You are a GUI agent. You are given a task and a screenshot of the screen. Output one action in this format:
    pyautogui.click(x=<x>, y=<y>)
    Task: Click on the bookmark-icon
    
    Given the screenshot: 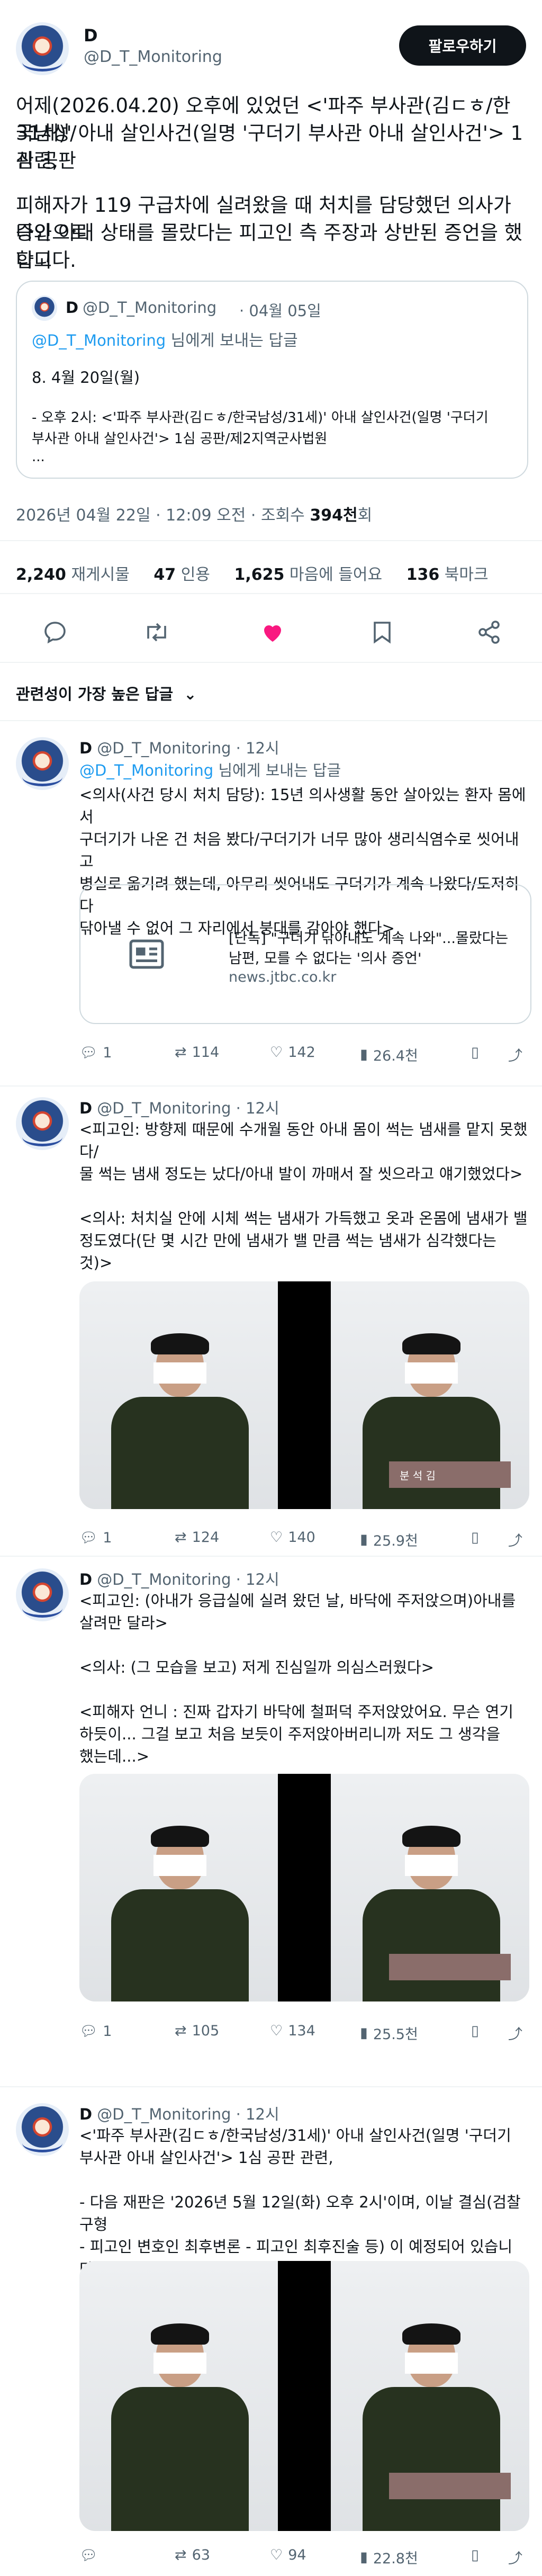 What is the action you would take?
    pyautogui.click(x=382, y=632)
    